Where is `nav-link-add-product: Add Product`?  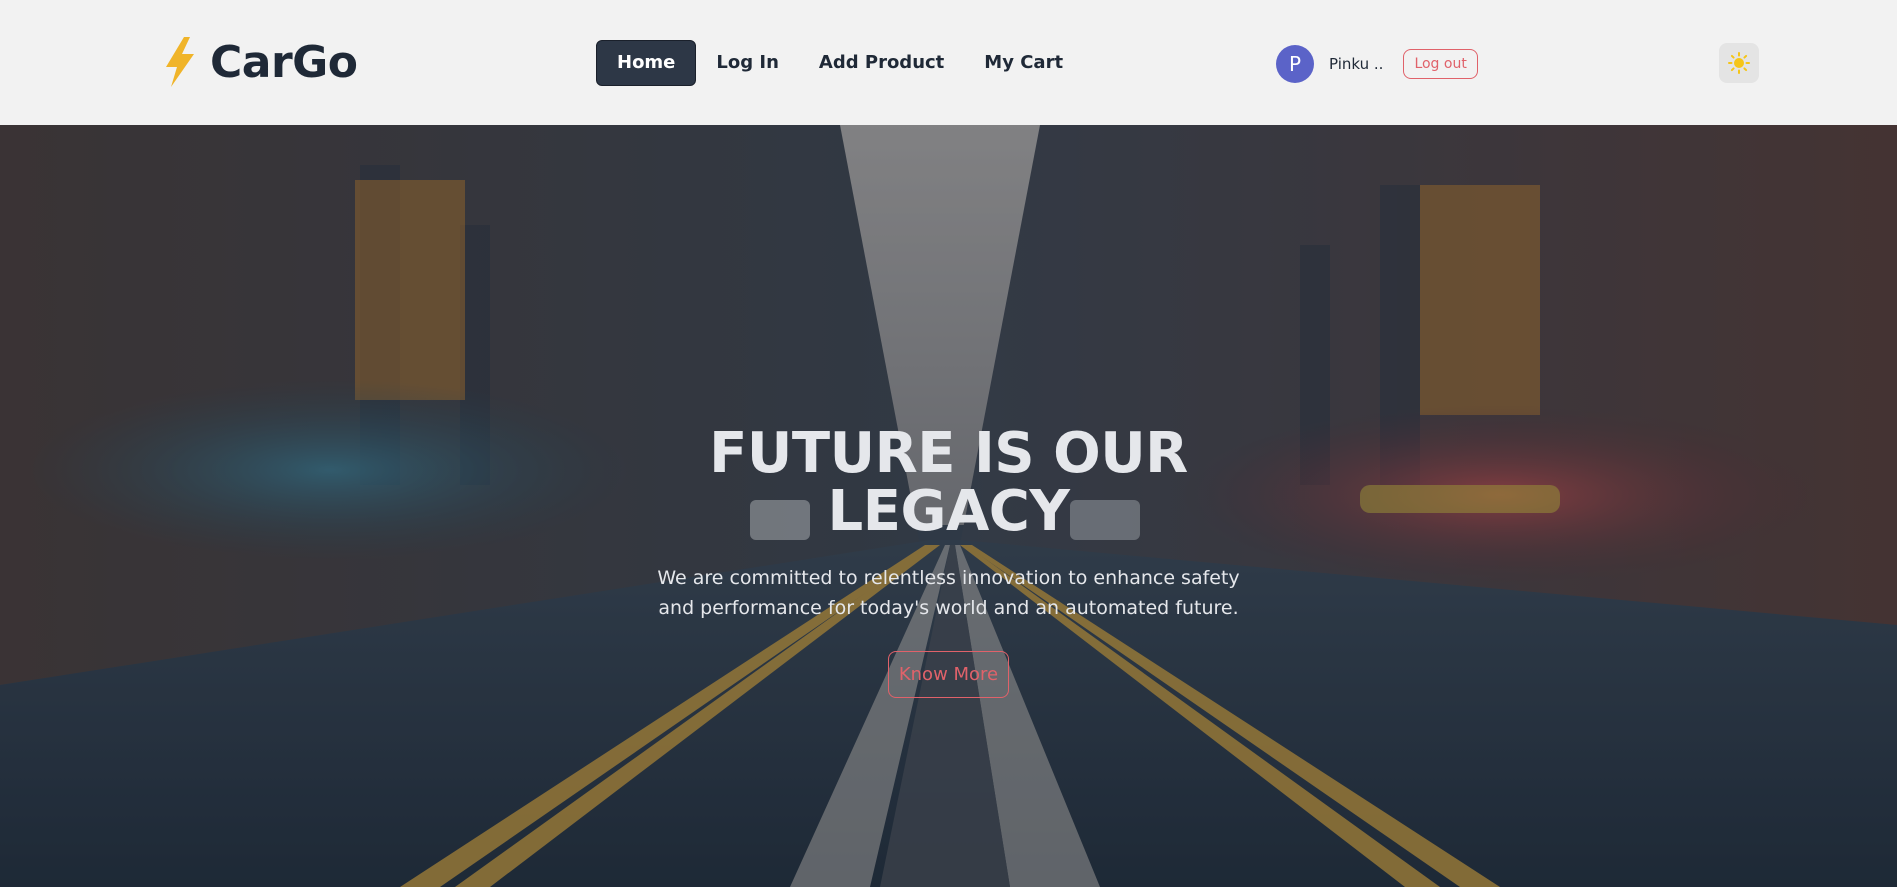 nav-link-add-product: Add Product is located at coordinates (881, 63).